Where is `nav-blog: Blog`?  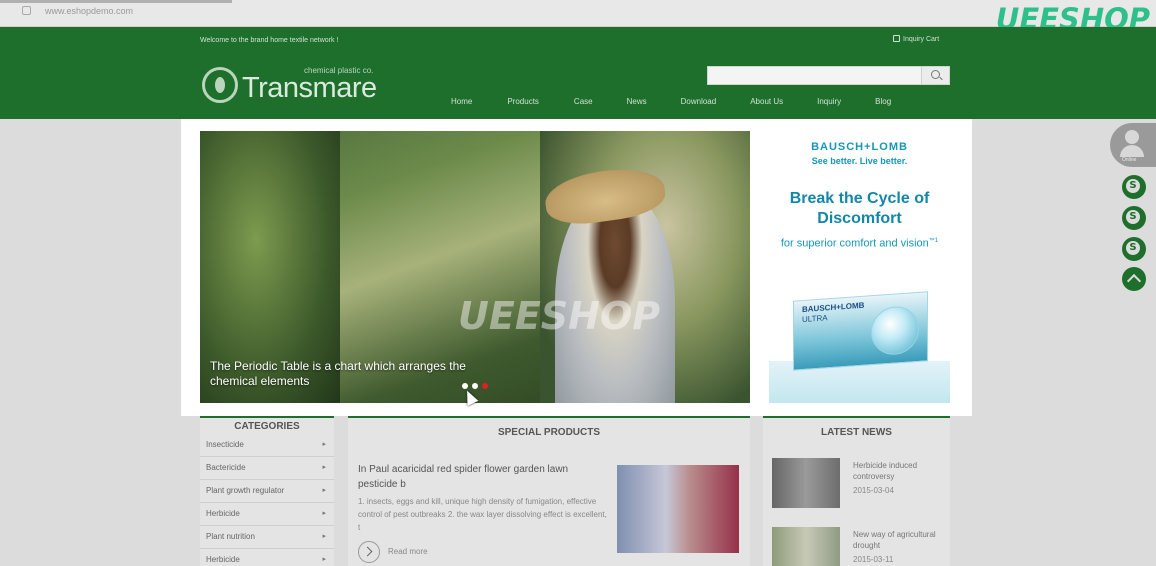 nav-blog: Blog is located at coordinates (883, 101).